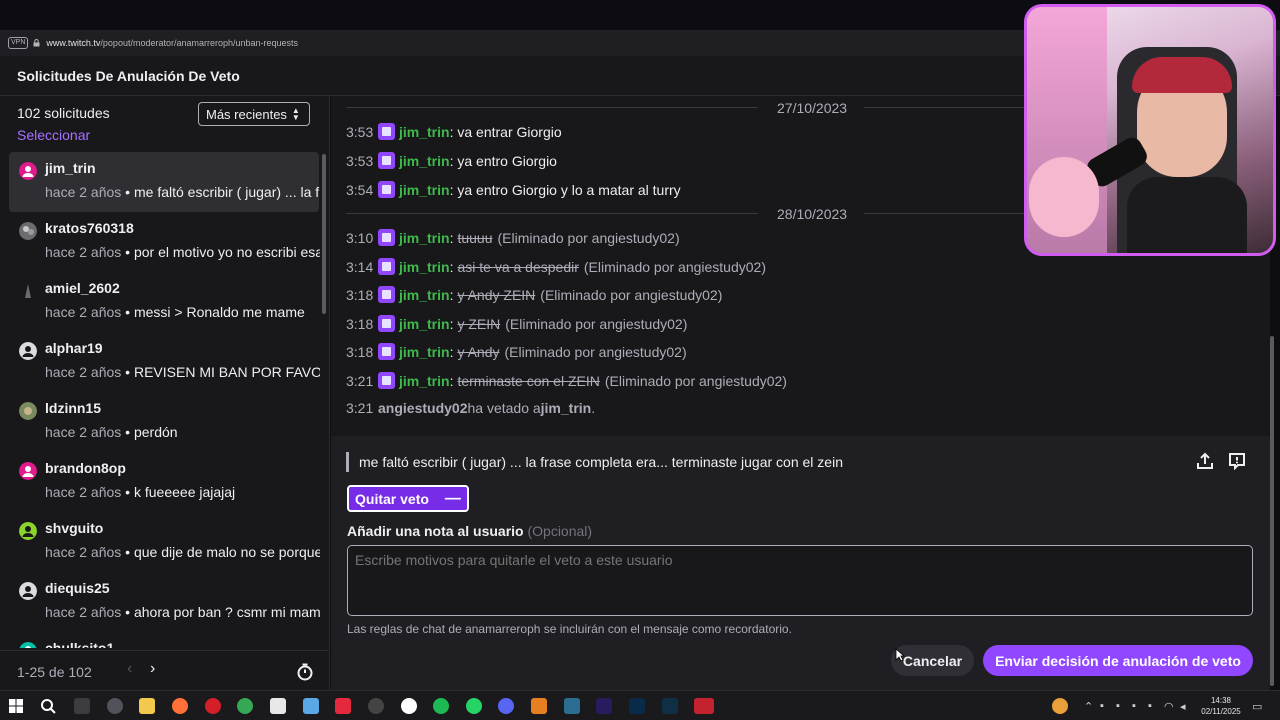  I want to click on chat-scrollbar, so click(1272, 511).